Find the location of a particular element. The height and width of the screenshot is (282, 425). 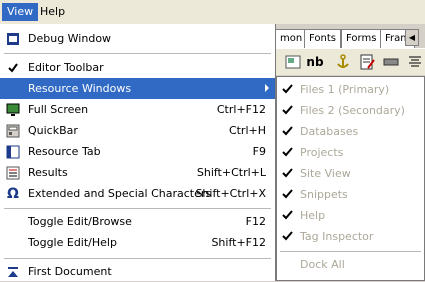

menu-item-shortcut: F12 is located at coordinates (255, 221).